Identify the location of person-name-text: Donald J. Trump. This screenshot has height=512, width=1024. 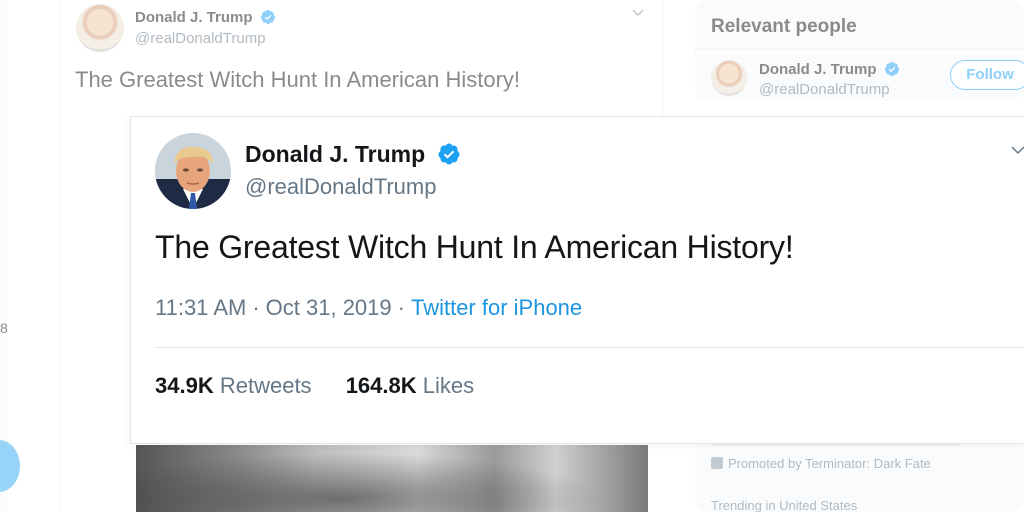
(818, 69).